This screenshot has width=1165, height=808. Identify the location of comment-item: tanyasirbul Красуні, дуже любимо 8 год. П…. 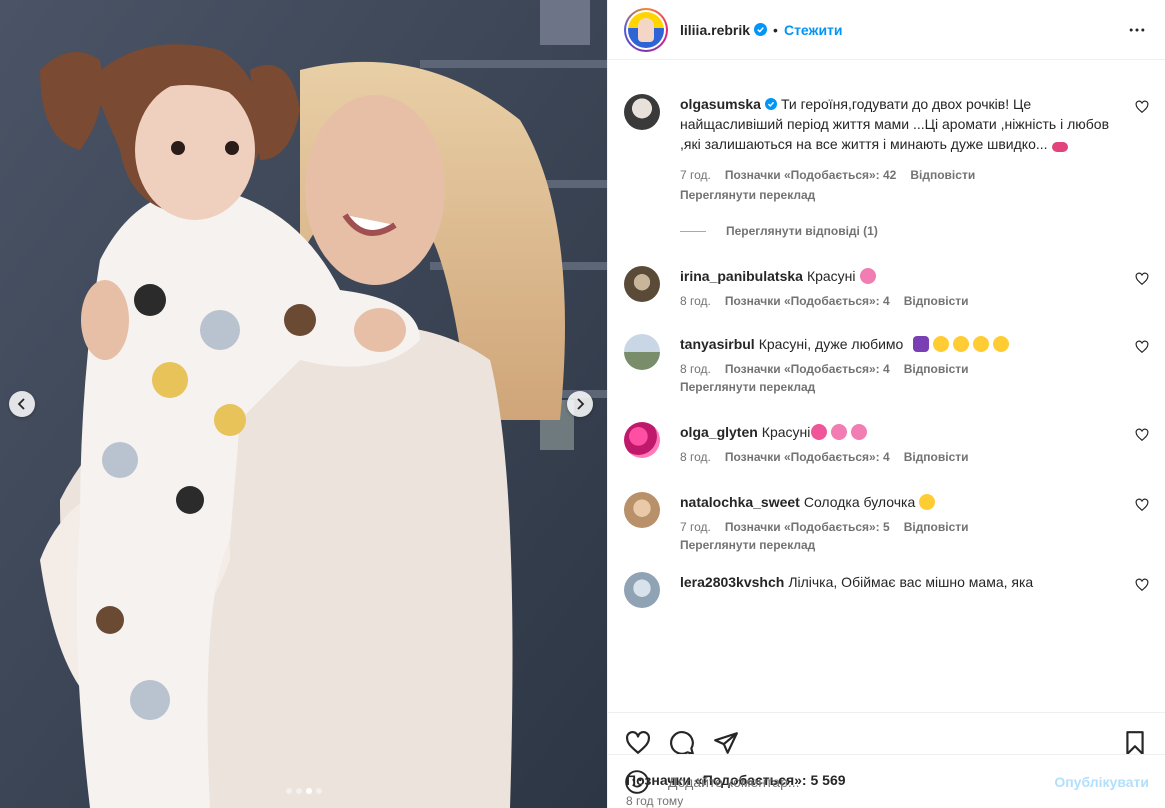
(886, 364).